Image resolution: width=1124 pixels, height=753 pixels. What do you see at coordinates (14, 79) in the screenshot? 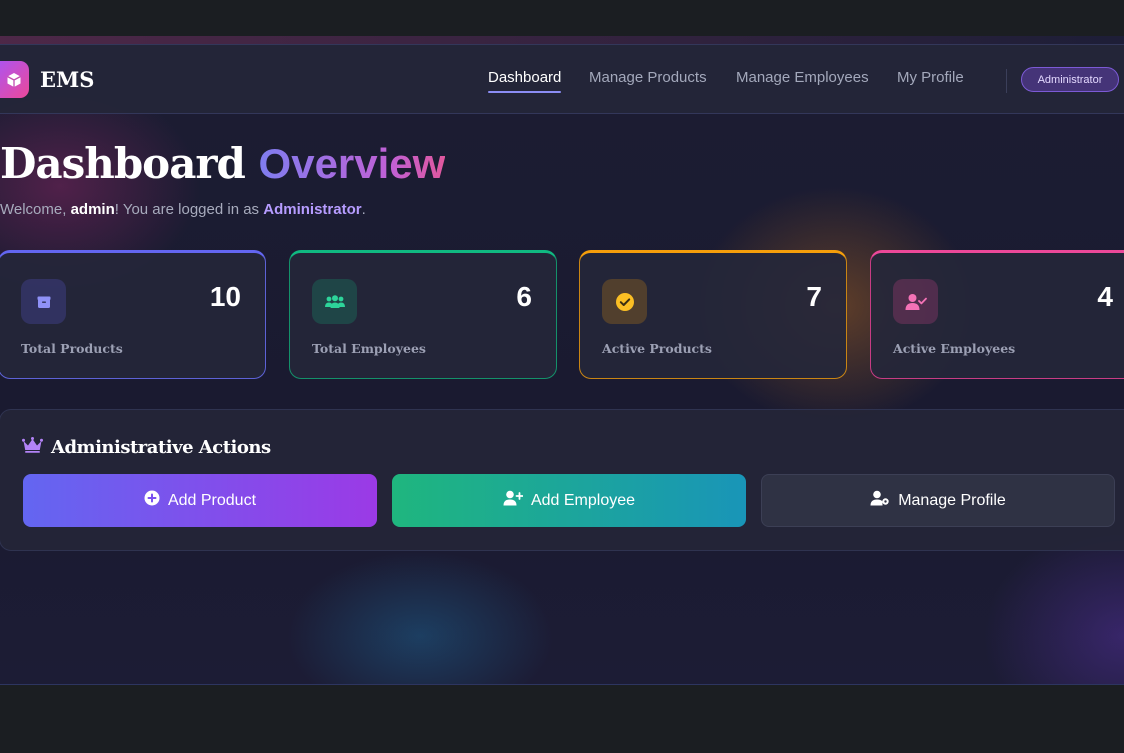
I see `logo-icon` at bounding box center [14, 79].